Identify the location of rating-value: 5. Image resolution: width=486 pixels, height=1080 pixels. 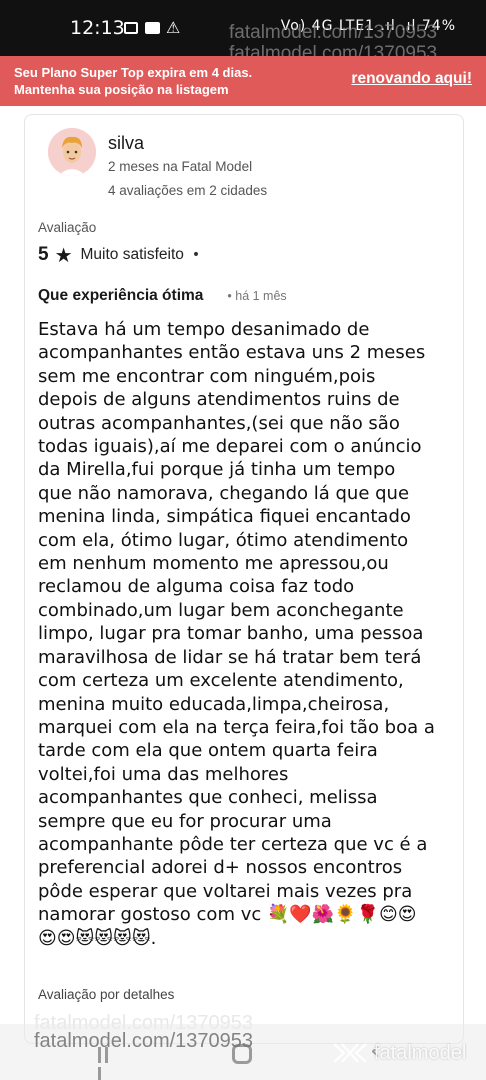
(43, 254).